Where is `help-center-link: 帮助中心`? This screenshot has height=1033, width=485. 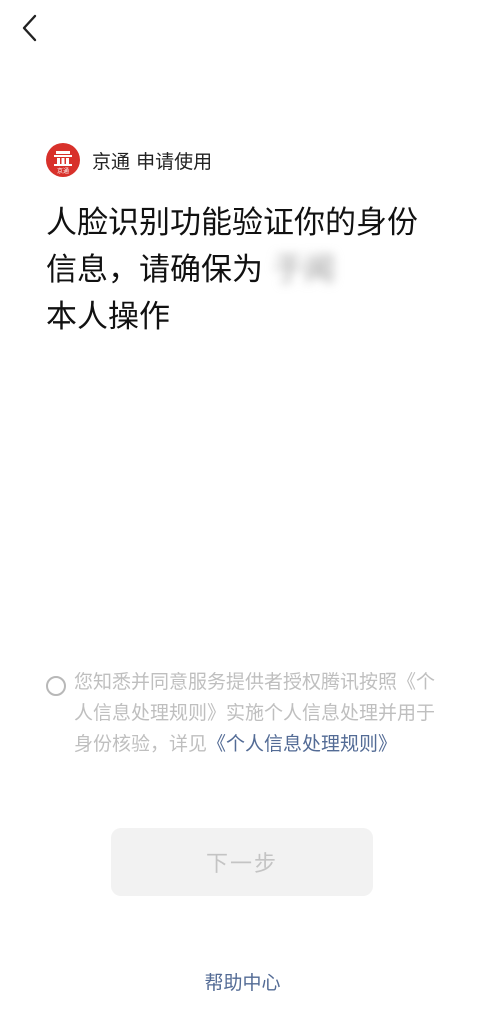 help-center-link: 帮助中心 is located at coordinates (242, 981).